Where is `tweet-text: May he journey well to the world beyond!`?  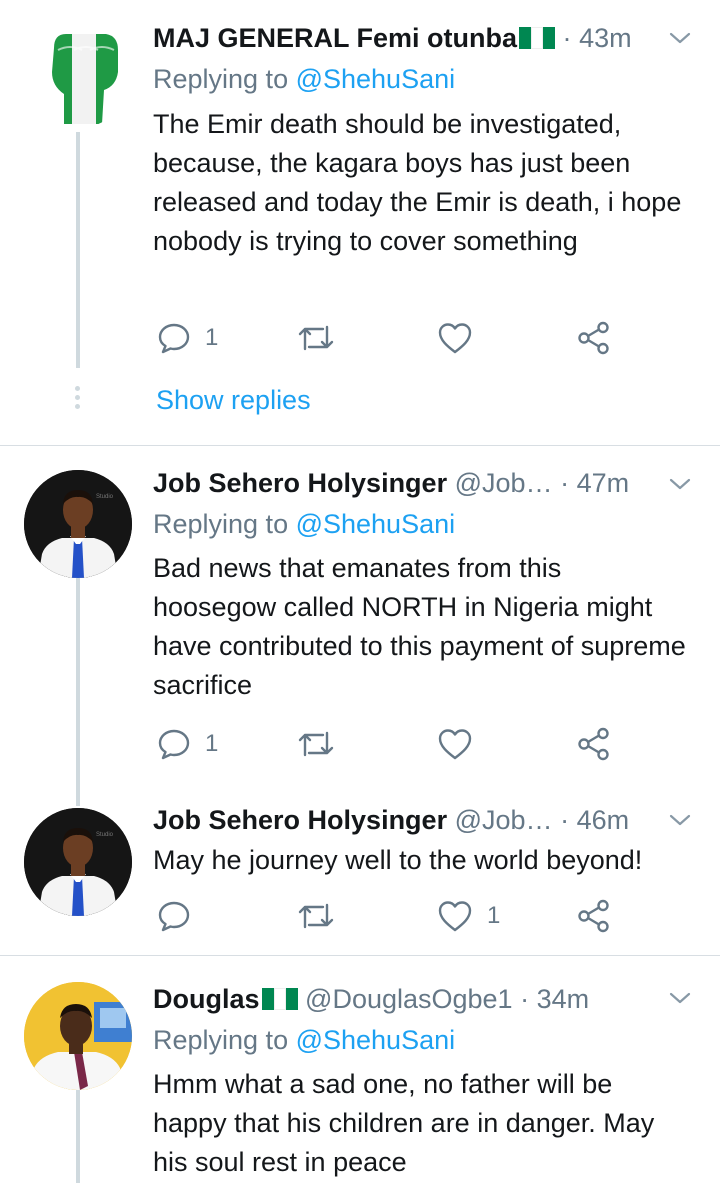
tweet-text: May he journey well to the world beyond! is located at coordinates (398, 860).